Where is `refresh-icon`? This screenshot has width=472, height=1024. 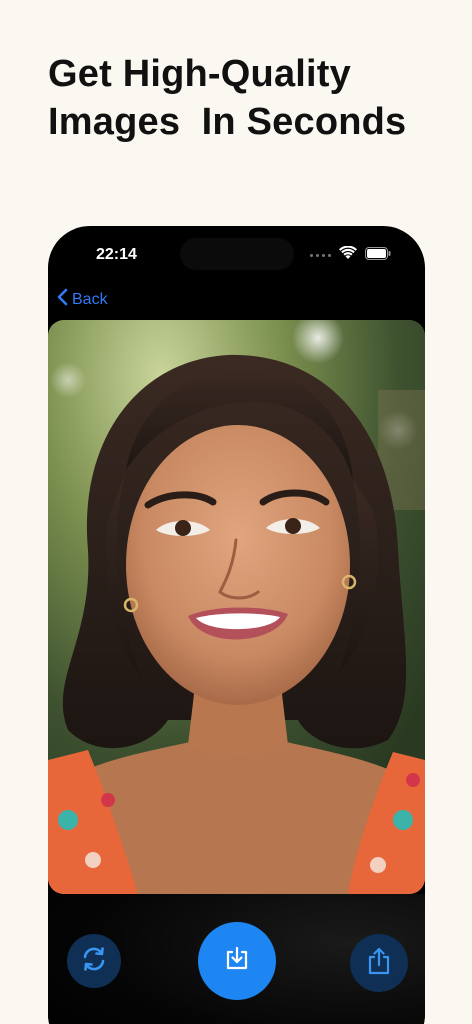 refresh-icon is located at coordinates (94, 961).